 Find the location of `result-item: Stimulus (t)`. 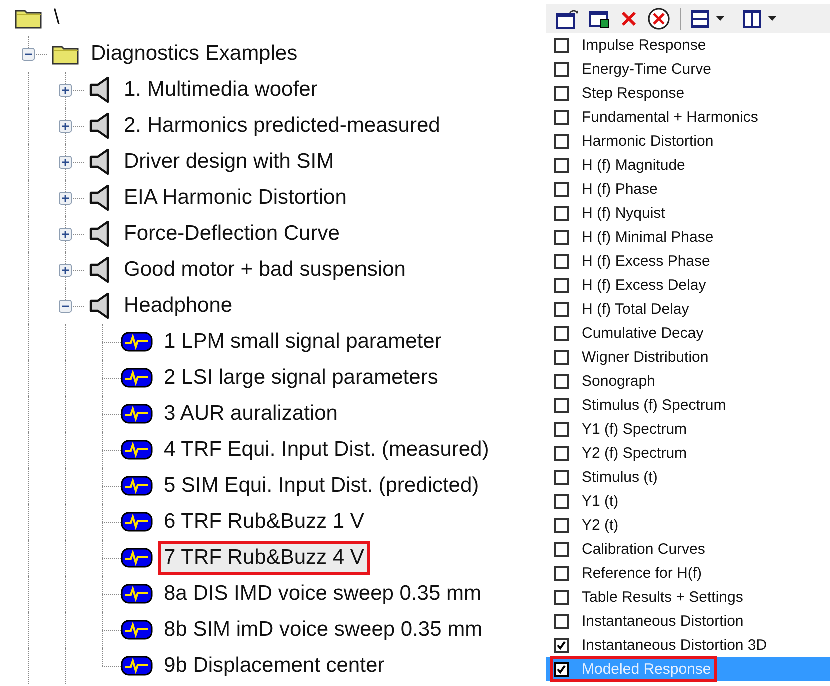

result-item: Stimulus (t) is located at coordinates (688, 477).